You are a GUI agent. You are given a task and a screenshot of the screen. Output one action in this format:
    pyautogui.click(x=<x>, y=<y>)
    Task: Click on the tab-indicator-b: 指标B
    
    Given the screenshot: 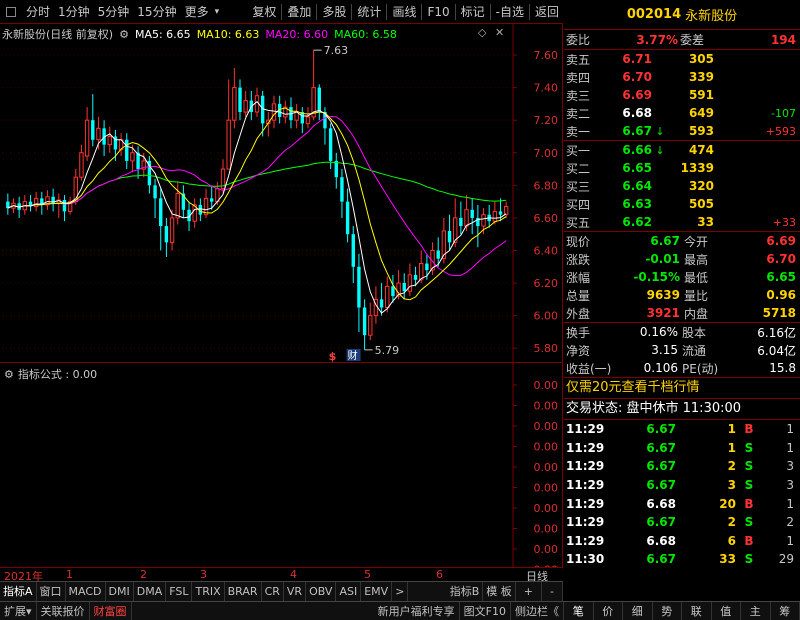 What is the action you would take?
    pyautogui.click(x=465, y=591)
    